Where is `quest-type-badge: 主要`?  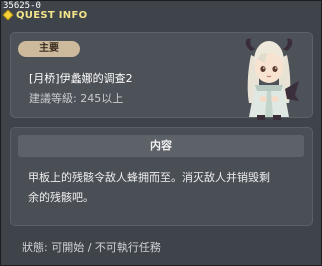
quest-type-badge: 主要 is located at coordinates (49, 49).